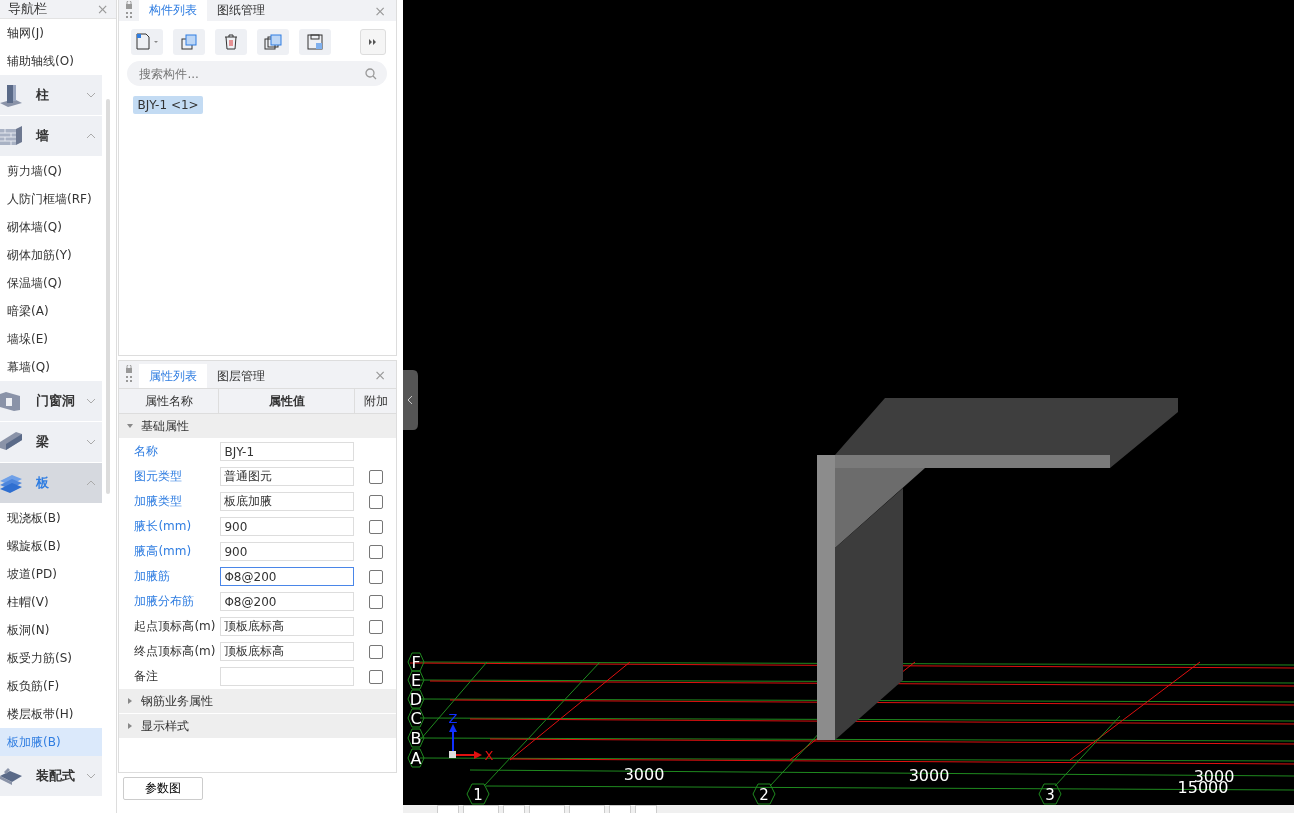  What do you see at coordinates (108, 296) in the screenshot?
I see `scrollbar` at bounding box center [108, 296].